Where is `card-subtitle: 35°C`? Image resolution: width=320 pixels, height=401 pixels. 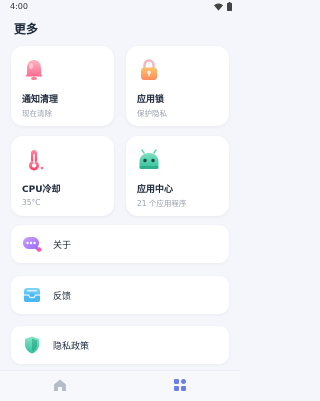
card-subtitle: 35°C is located at coordinates (31, 202).